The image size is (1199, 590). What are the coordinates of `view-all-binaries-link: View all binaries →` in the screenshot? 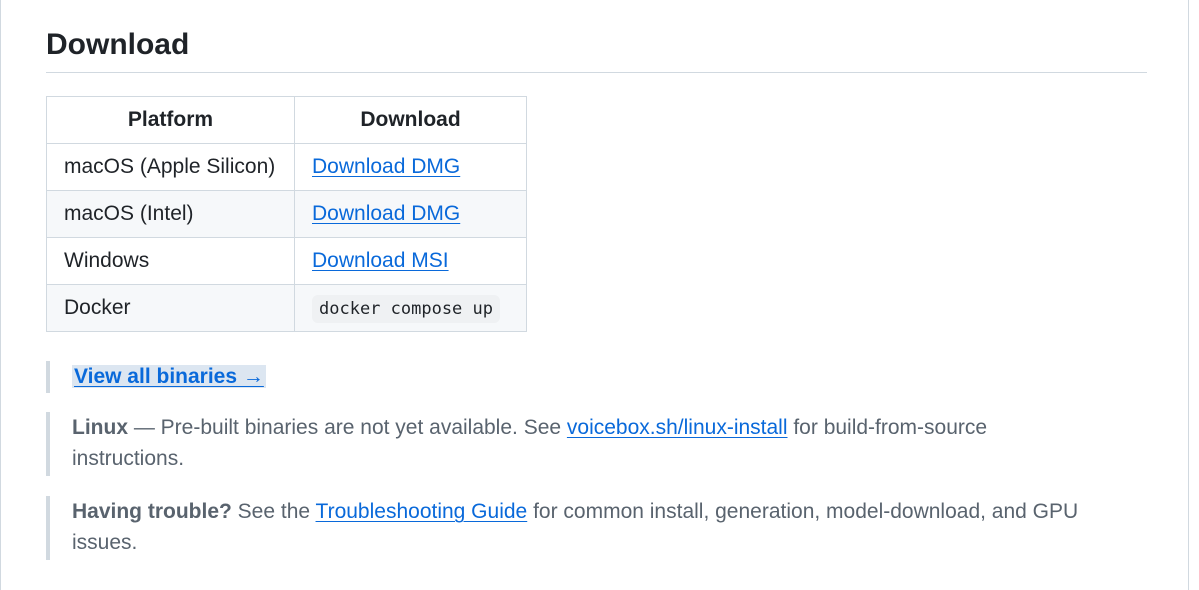 It's located at (169, 376).